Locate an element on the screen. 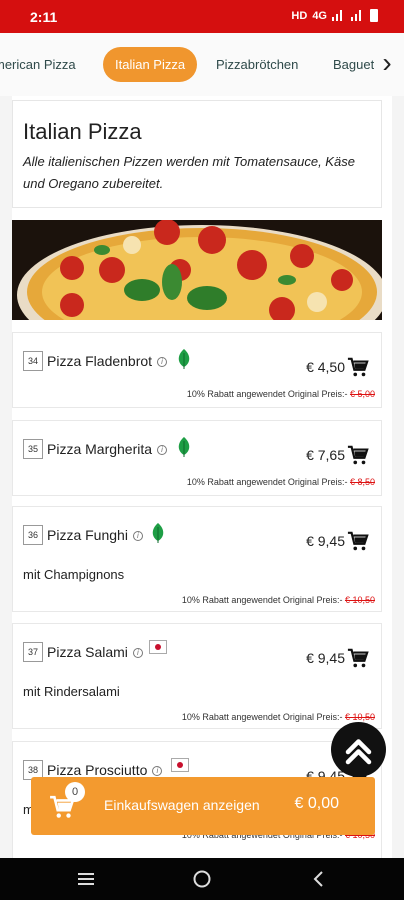 The image size is (404, 900). signal-icon is located at coordinates (339, 15).